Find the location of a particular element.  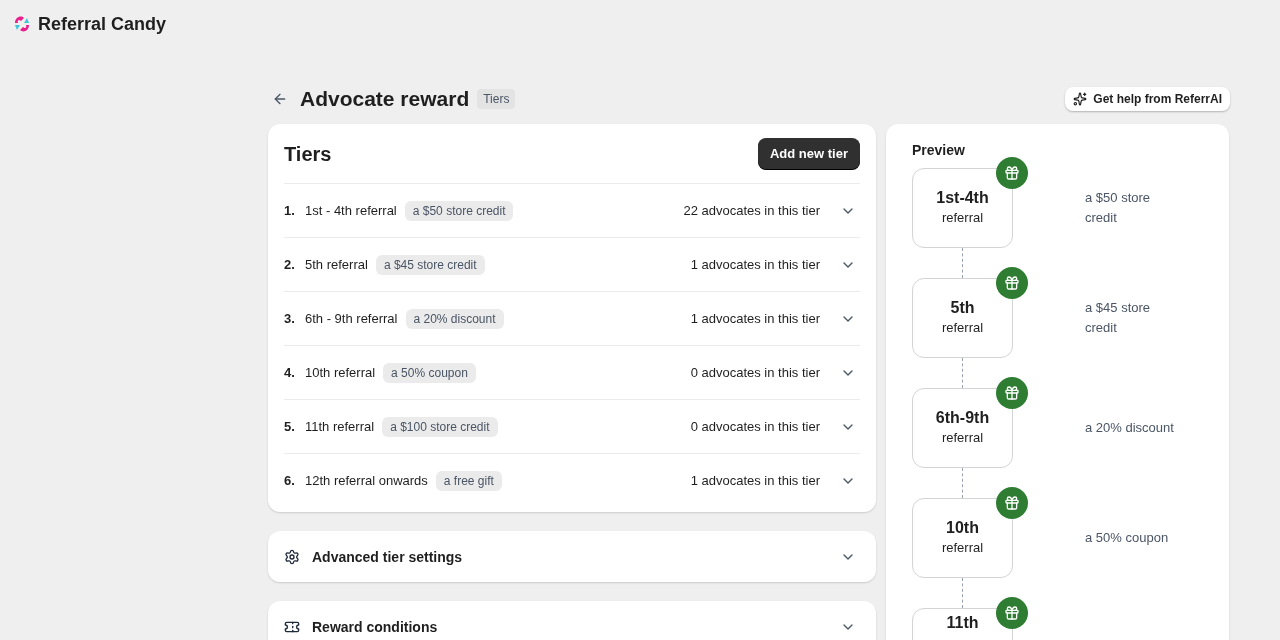

step-reward: a $50 store credit is located at coordinates (1118, 208).